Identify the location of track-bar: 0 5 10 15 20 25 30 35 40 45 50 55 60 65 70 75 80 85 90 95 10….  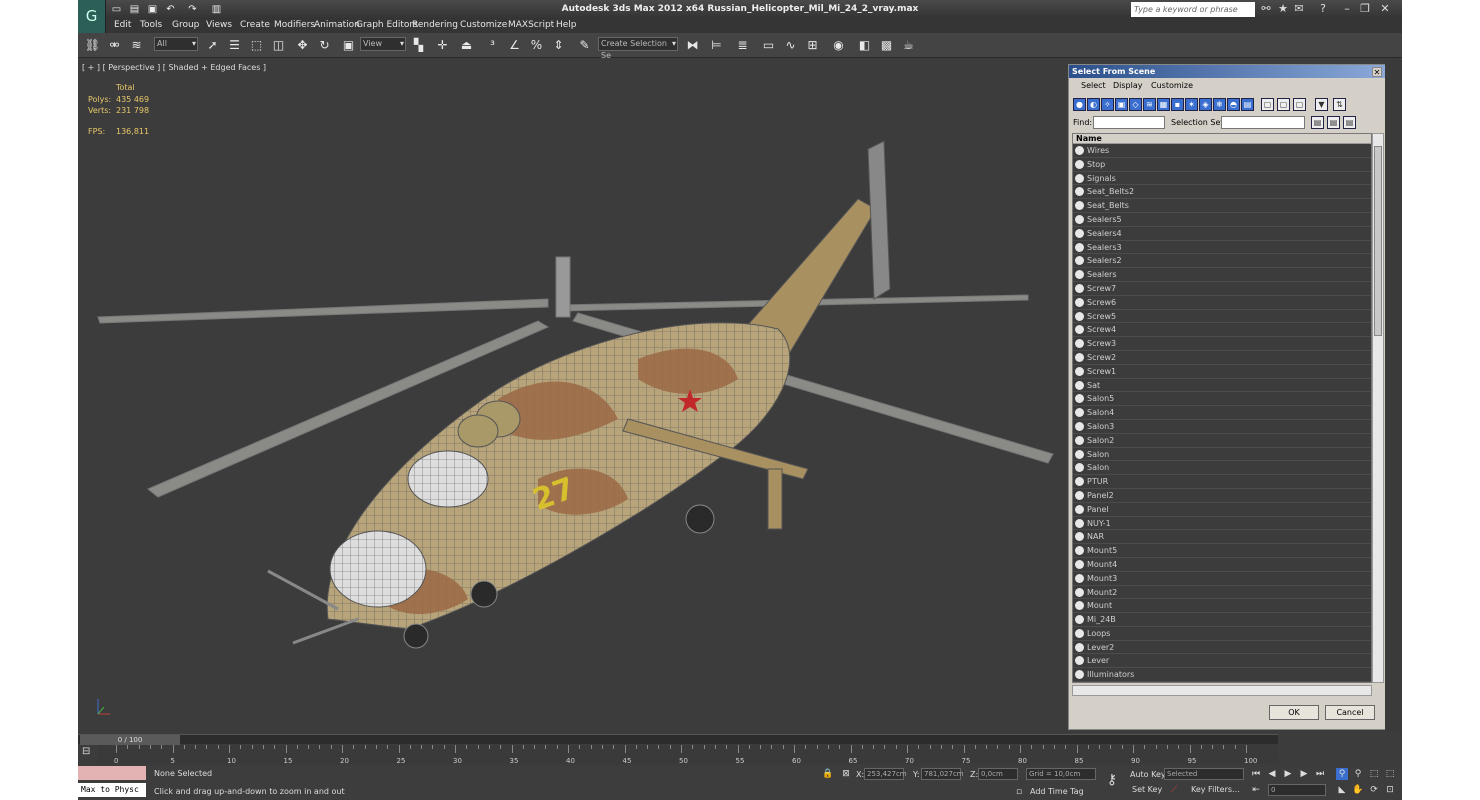
(688, 755).